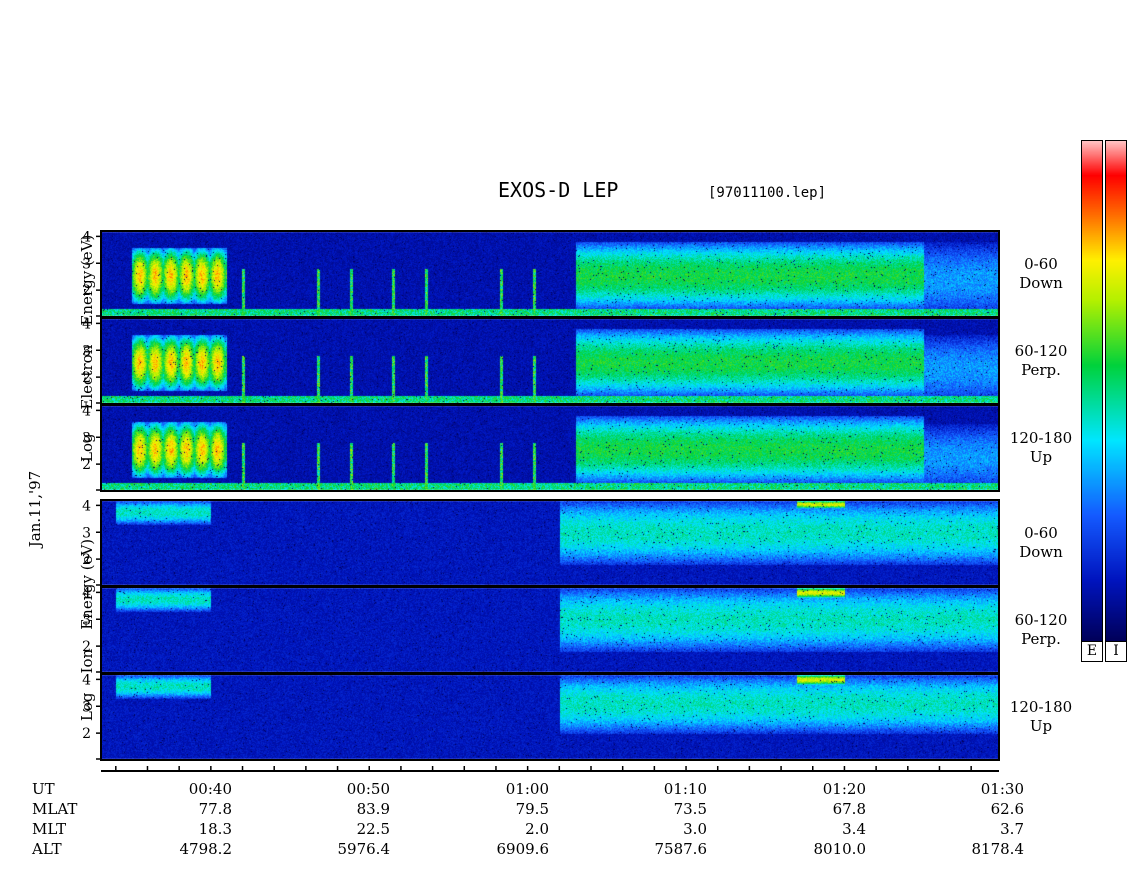  What do you see at coordinates (844, 789) in the screenshot?
I see `ephemeris-ut-value: 01:20` at bounding box center [844, 789].